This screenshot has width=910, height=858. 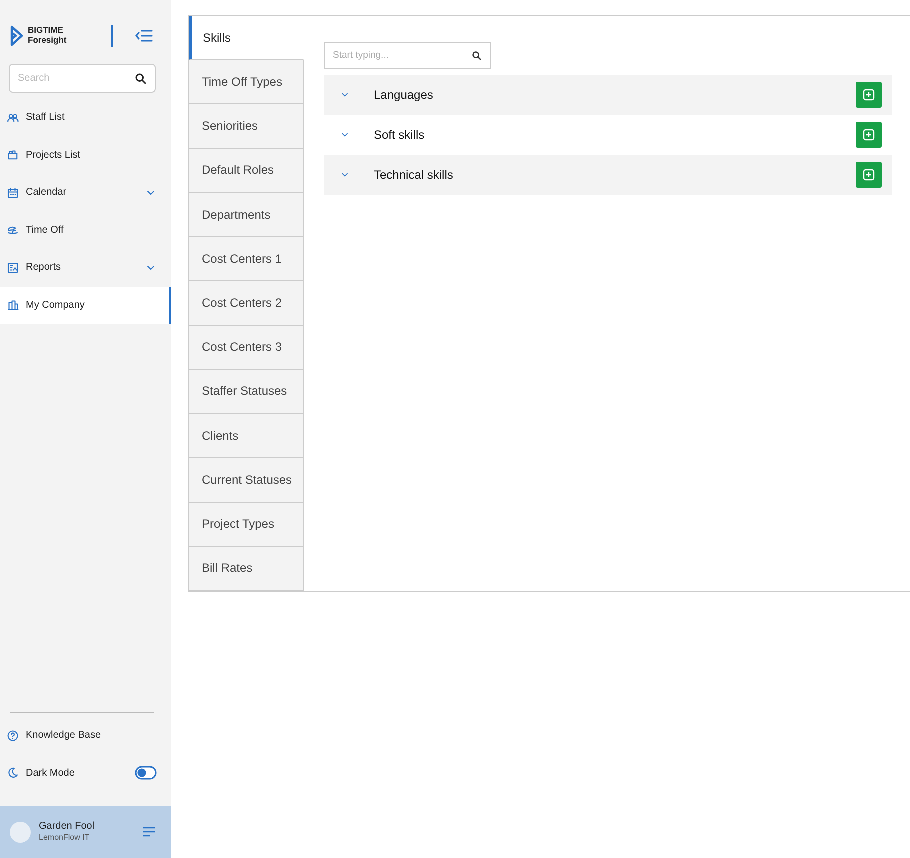 What do you see at coordinates (85, 117) in the screenshot?
I see `sidebar-item: Staff List` at bounding box center [85, 117].